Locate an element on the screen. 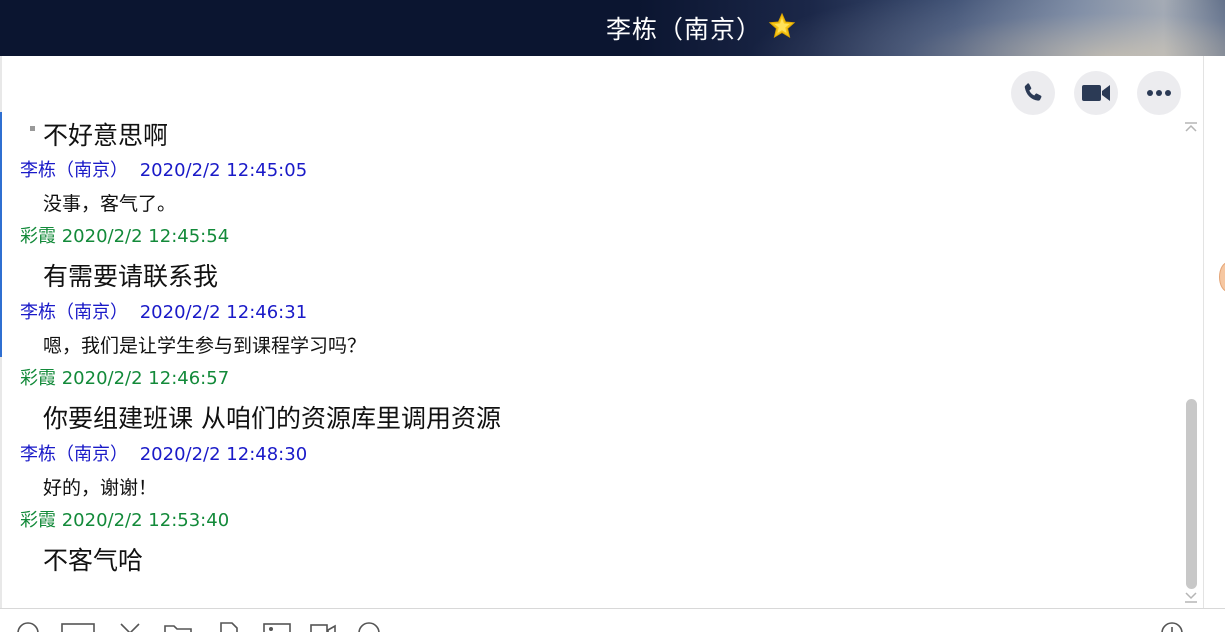 The image size is (1225, 632). titlebar-background is located at coordinates (985, 28).